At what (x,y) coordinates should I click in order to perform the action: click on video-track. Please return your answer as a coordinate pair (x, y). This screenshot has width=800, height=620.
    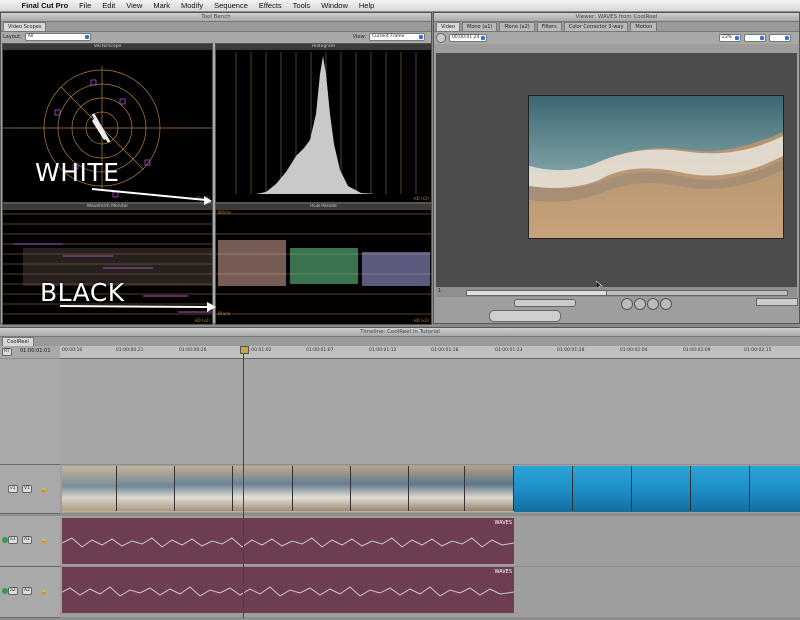
    Looking at the image, I should click on (430, 489).